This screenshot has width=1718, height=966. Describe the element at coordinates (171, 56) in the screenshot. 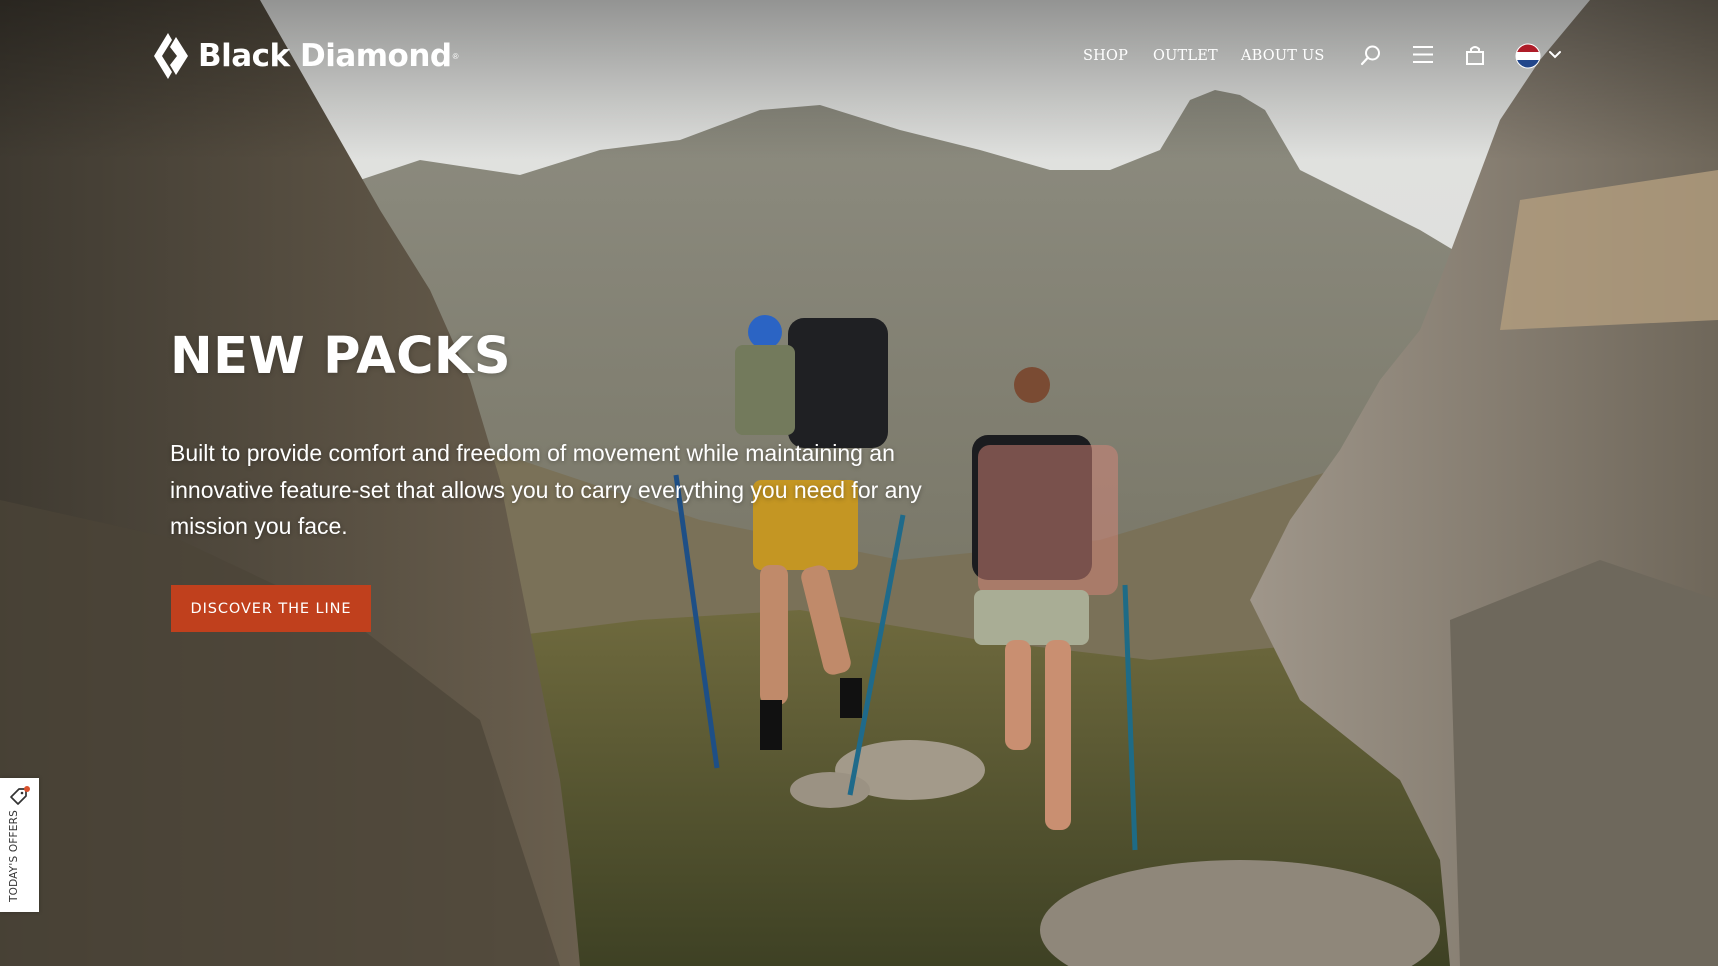

I see `diamond-logo-icon` at that location.